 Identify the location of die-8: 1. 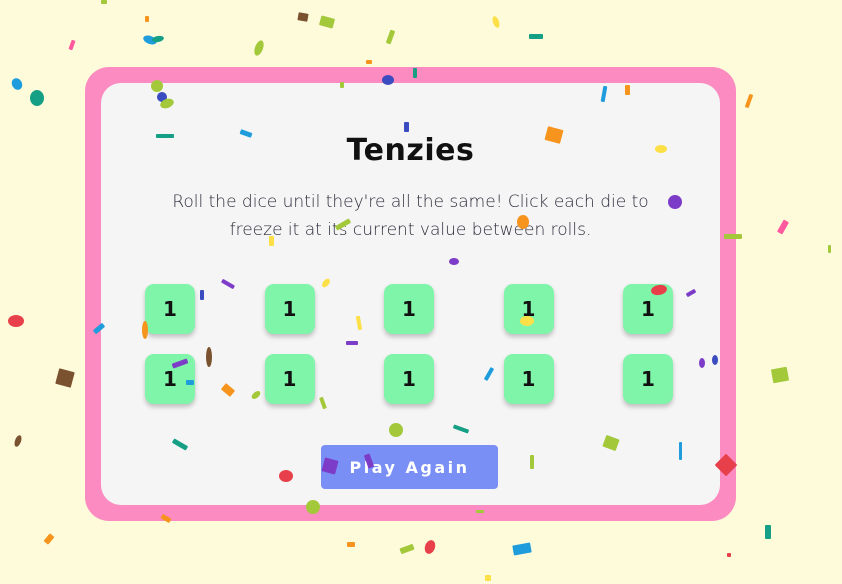
(409, 379).